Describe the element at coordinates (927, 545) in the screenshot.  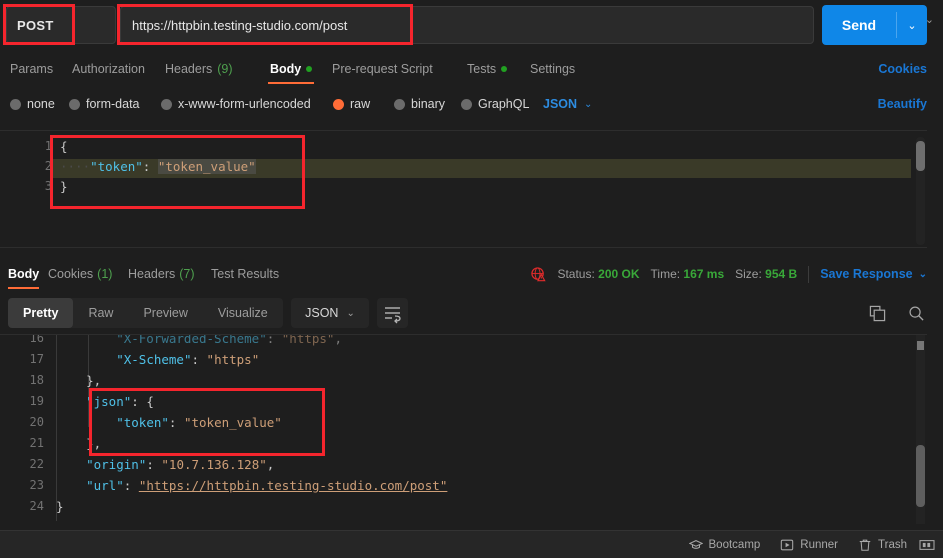
I see `layout-panel-icon` at that location.